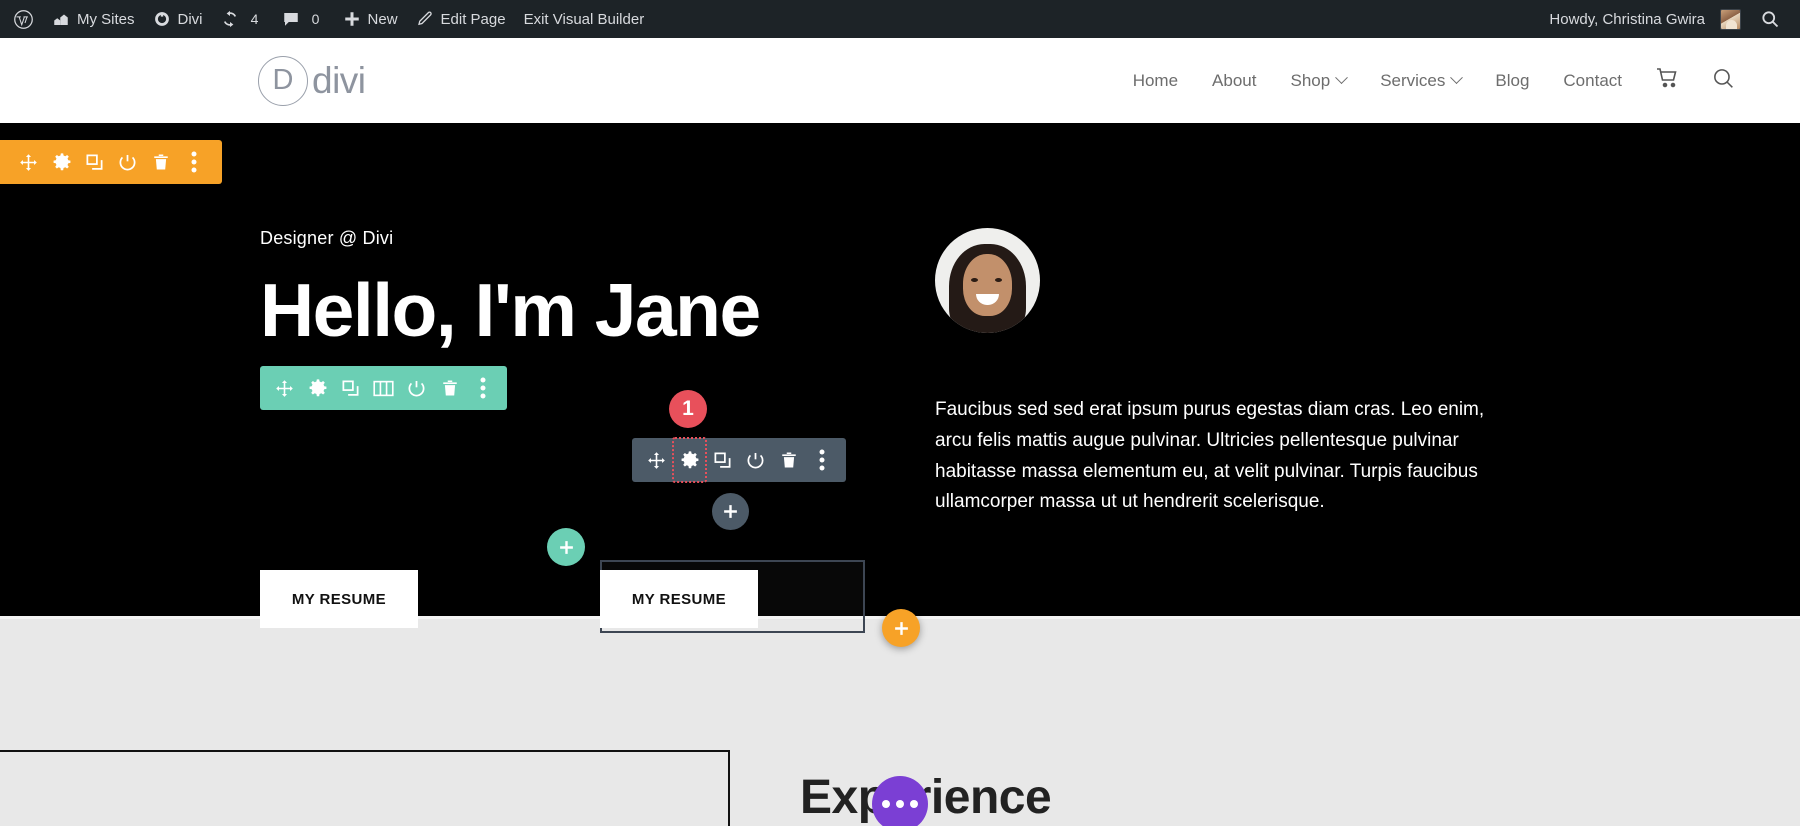 The height and width of the screenshot is (826, 1800). I want to click on wordpress-icon, so click(23, 19).